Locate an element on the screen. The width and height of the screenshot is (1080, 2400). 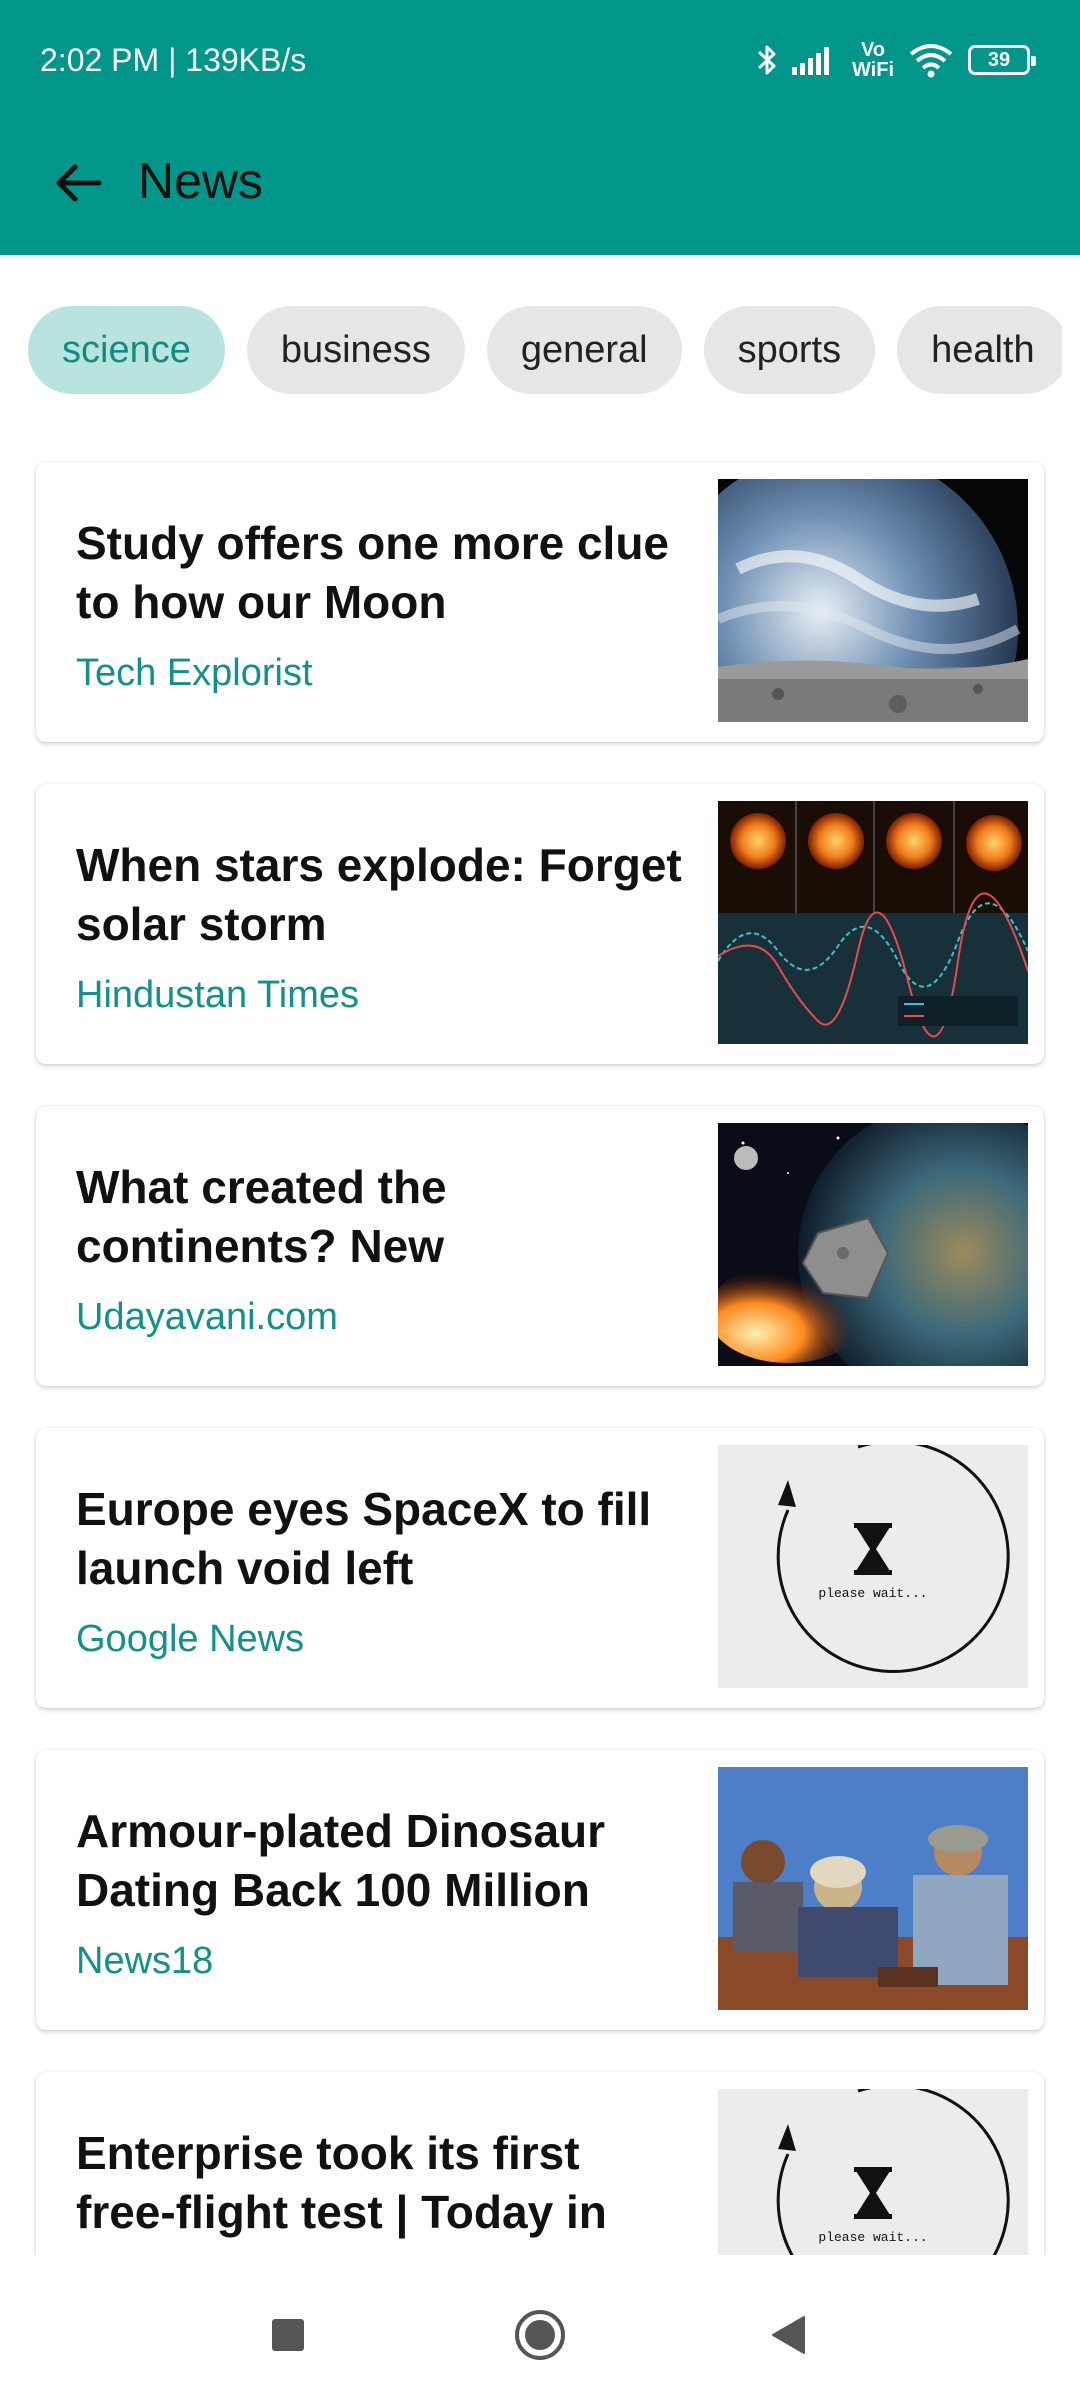
system-nav-bar is located at coordinates (540, 2335).